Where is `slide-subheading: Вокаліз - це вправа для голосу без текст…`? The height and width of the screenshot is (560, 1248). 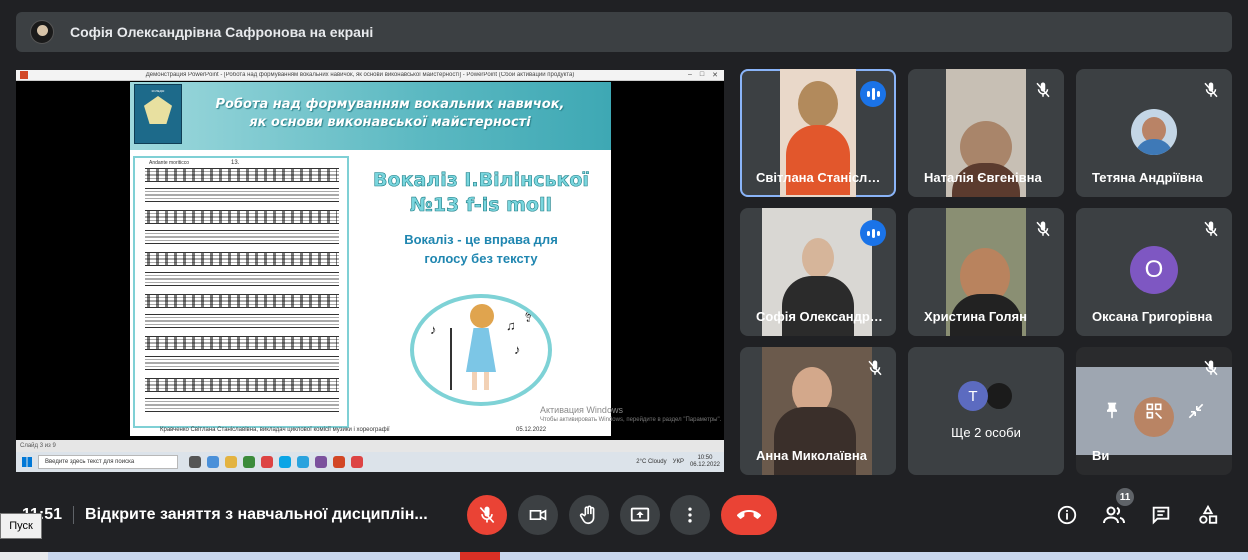 slide-subheading: Вокаліз - це вправа для голосу без текст… is located at coordinates (481, 249).